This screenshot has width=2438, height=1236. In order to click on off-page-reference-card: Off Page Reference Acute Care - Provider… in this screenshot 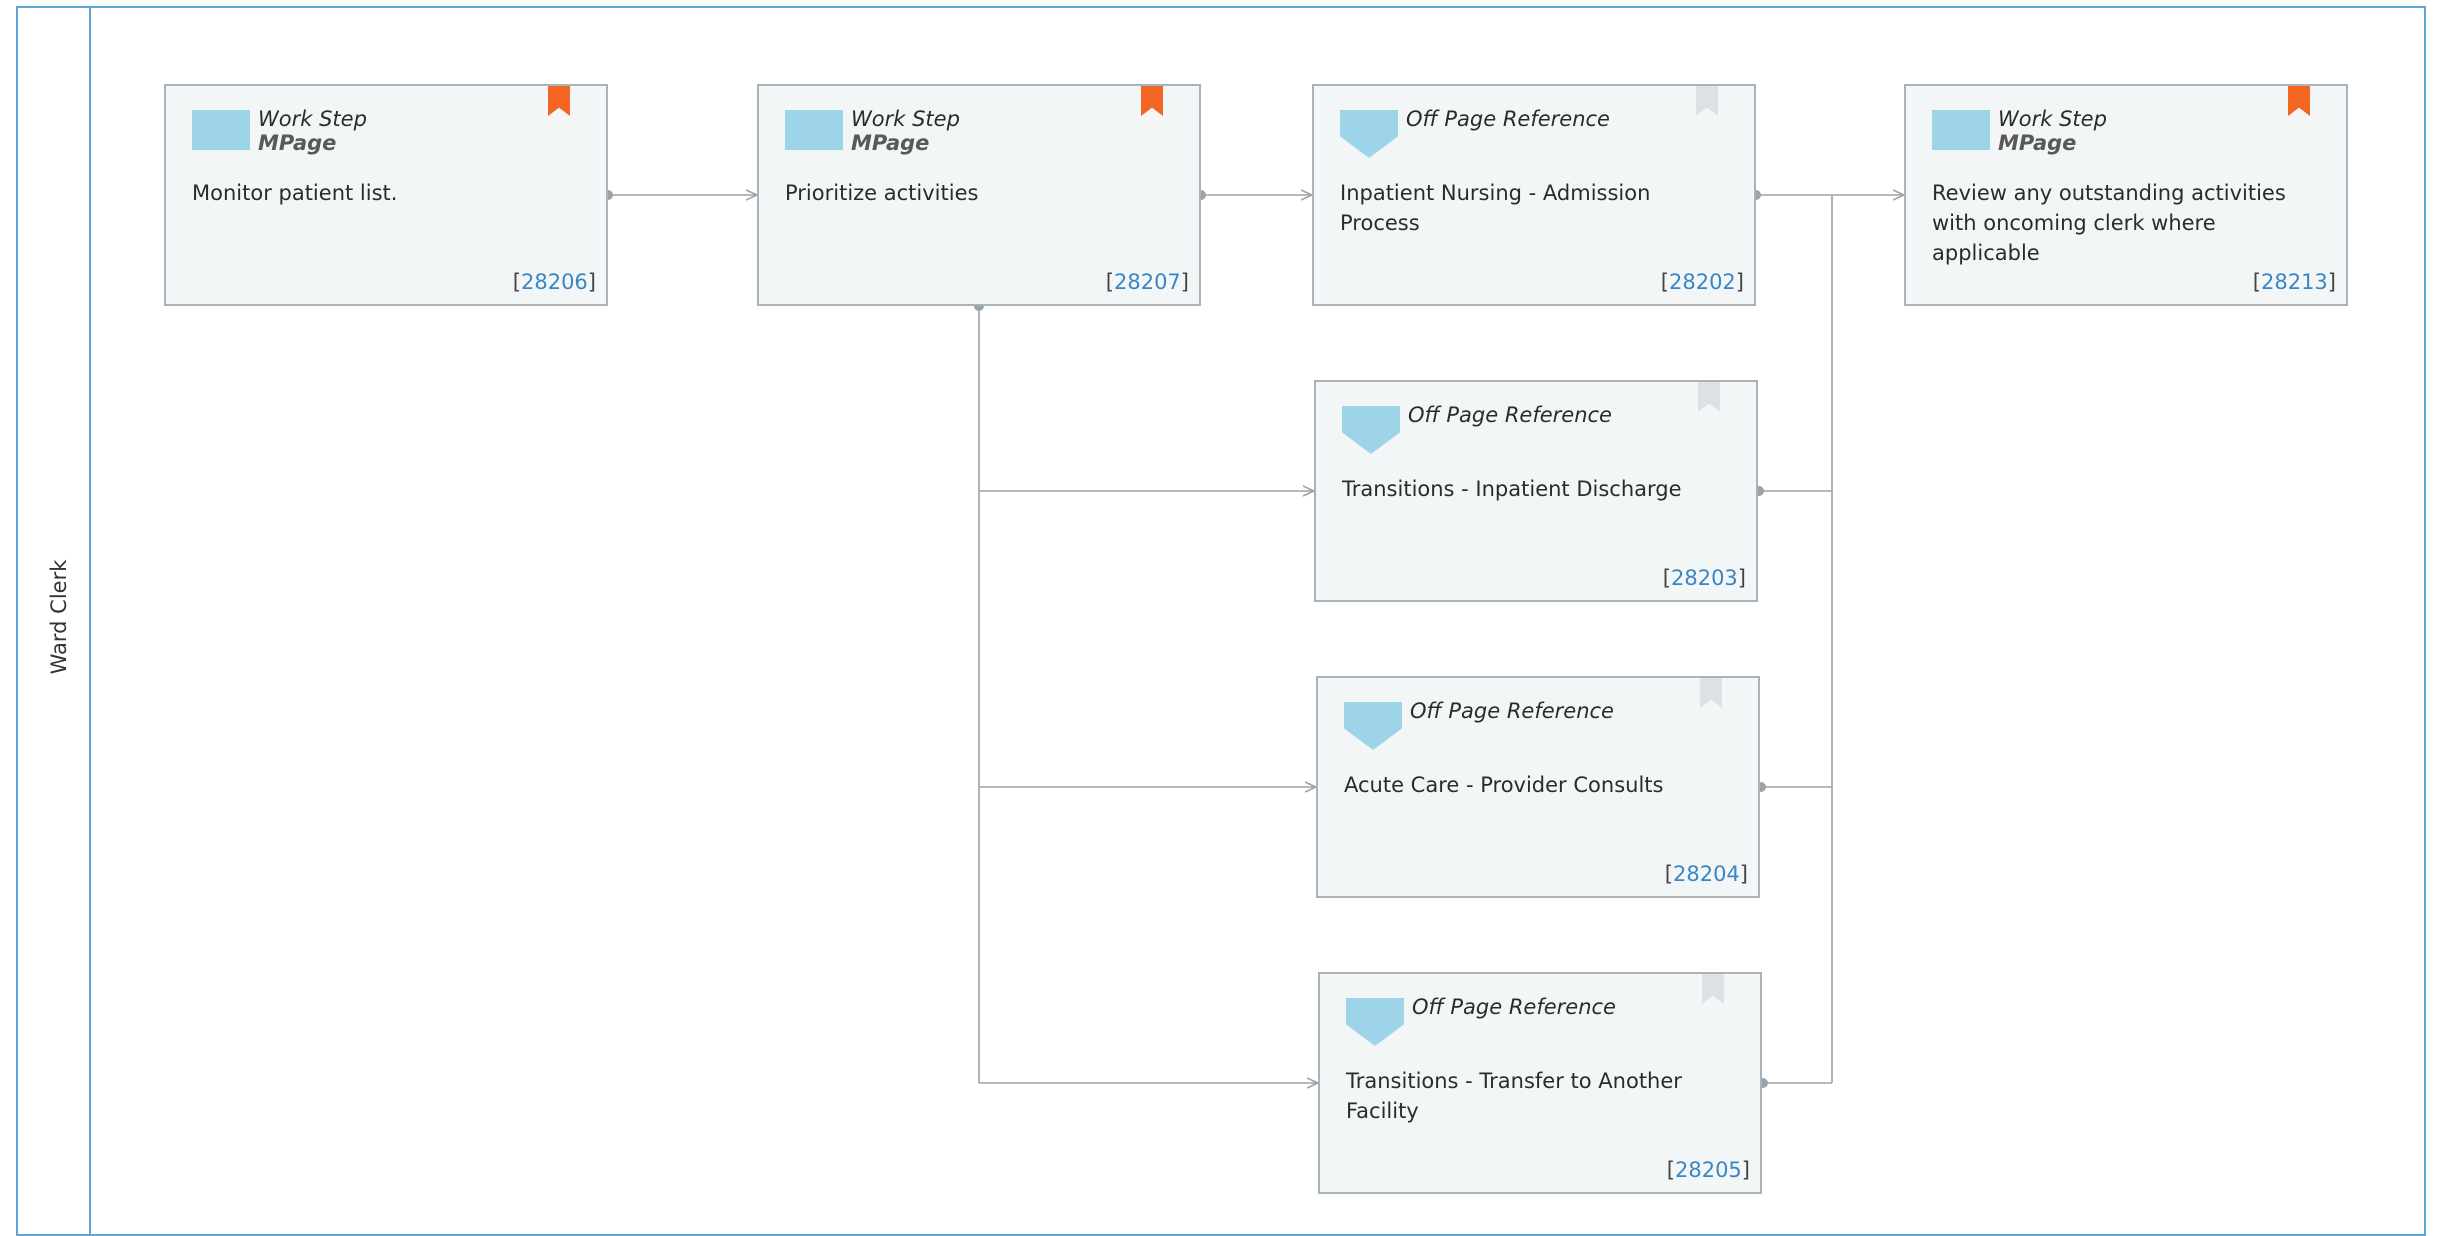, I will do `click(1538, 787)`.